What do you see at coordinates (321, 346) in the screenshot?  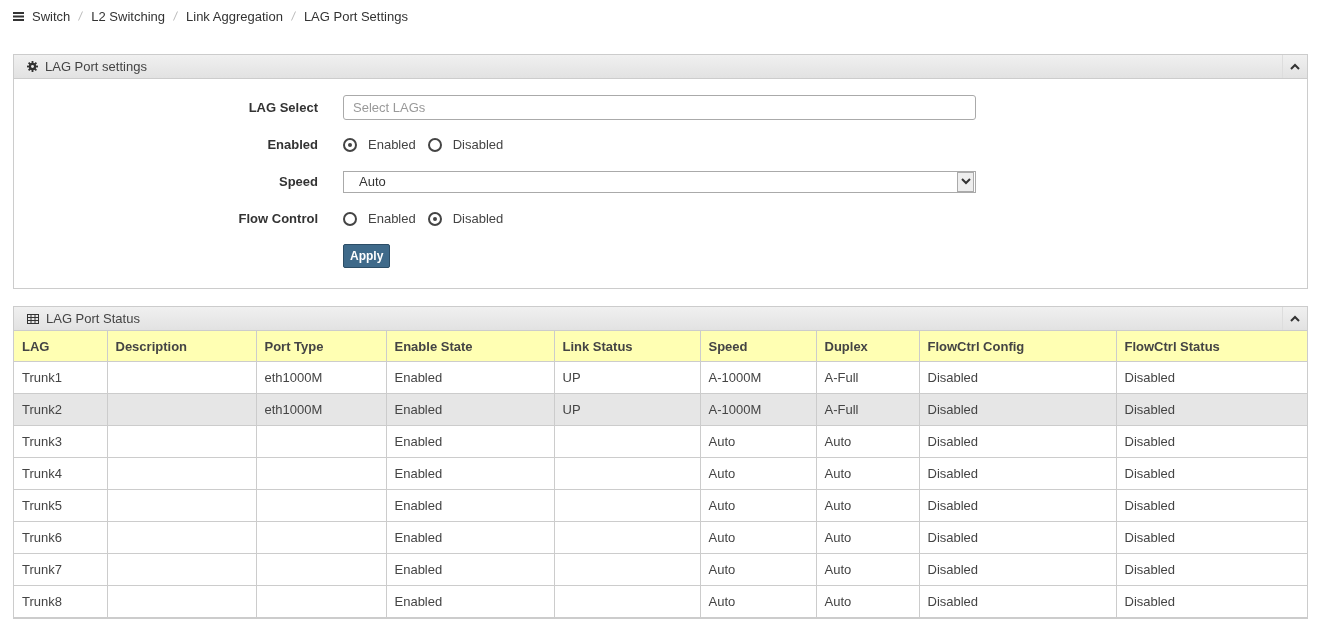 I see `column-header: Port Type` at bounding box center [321, 346].